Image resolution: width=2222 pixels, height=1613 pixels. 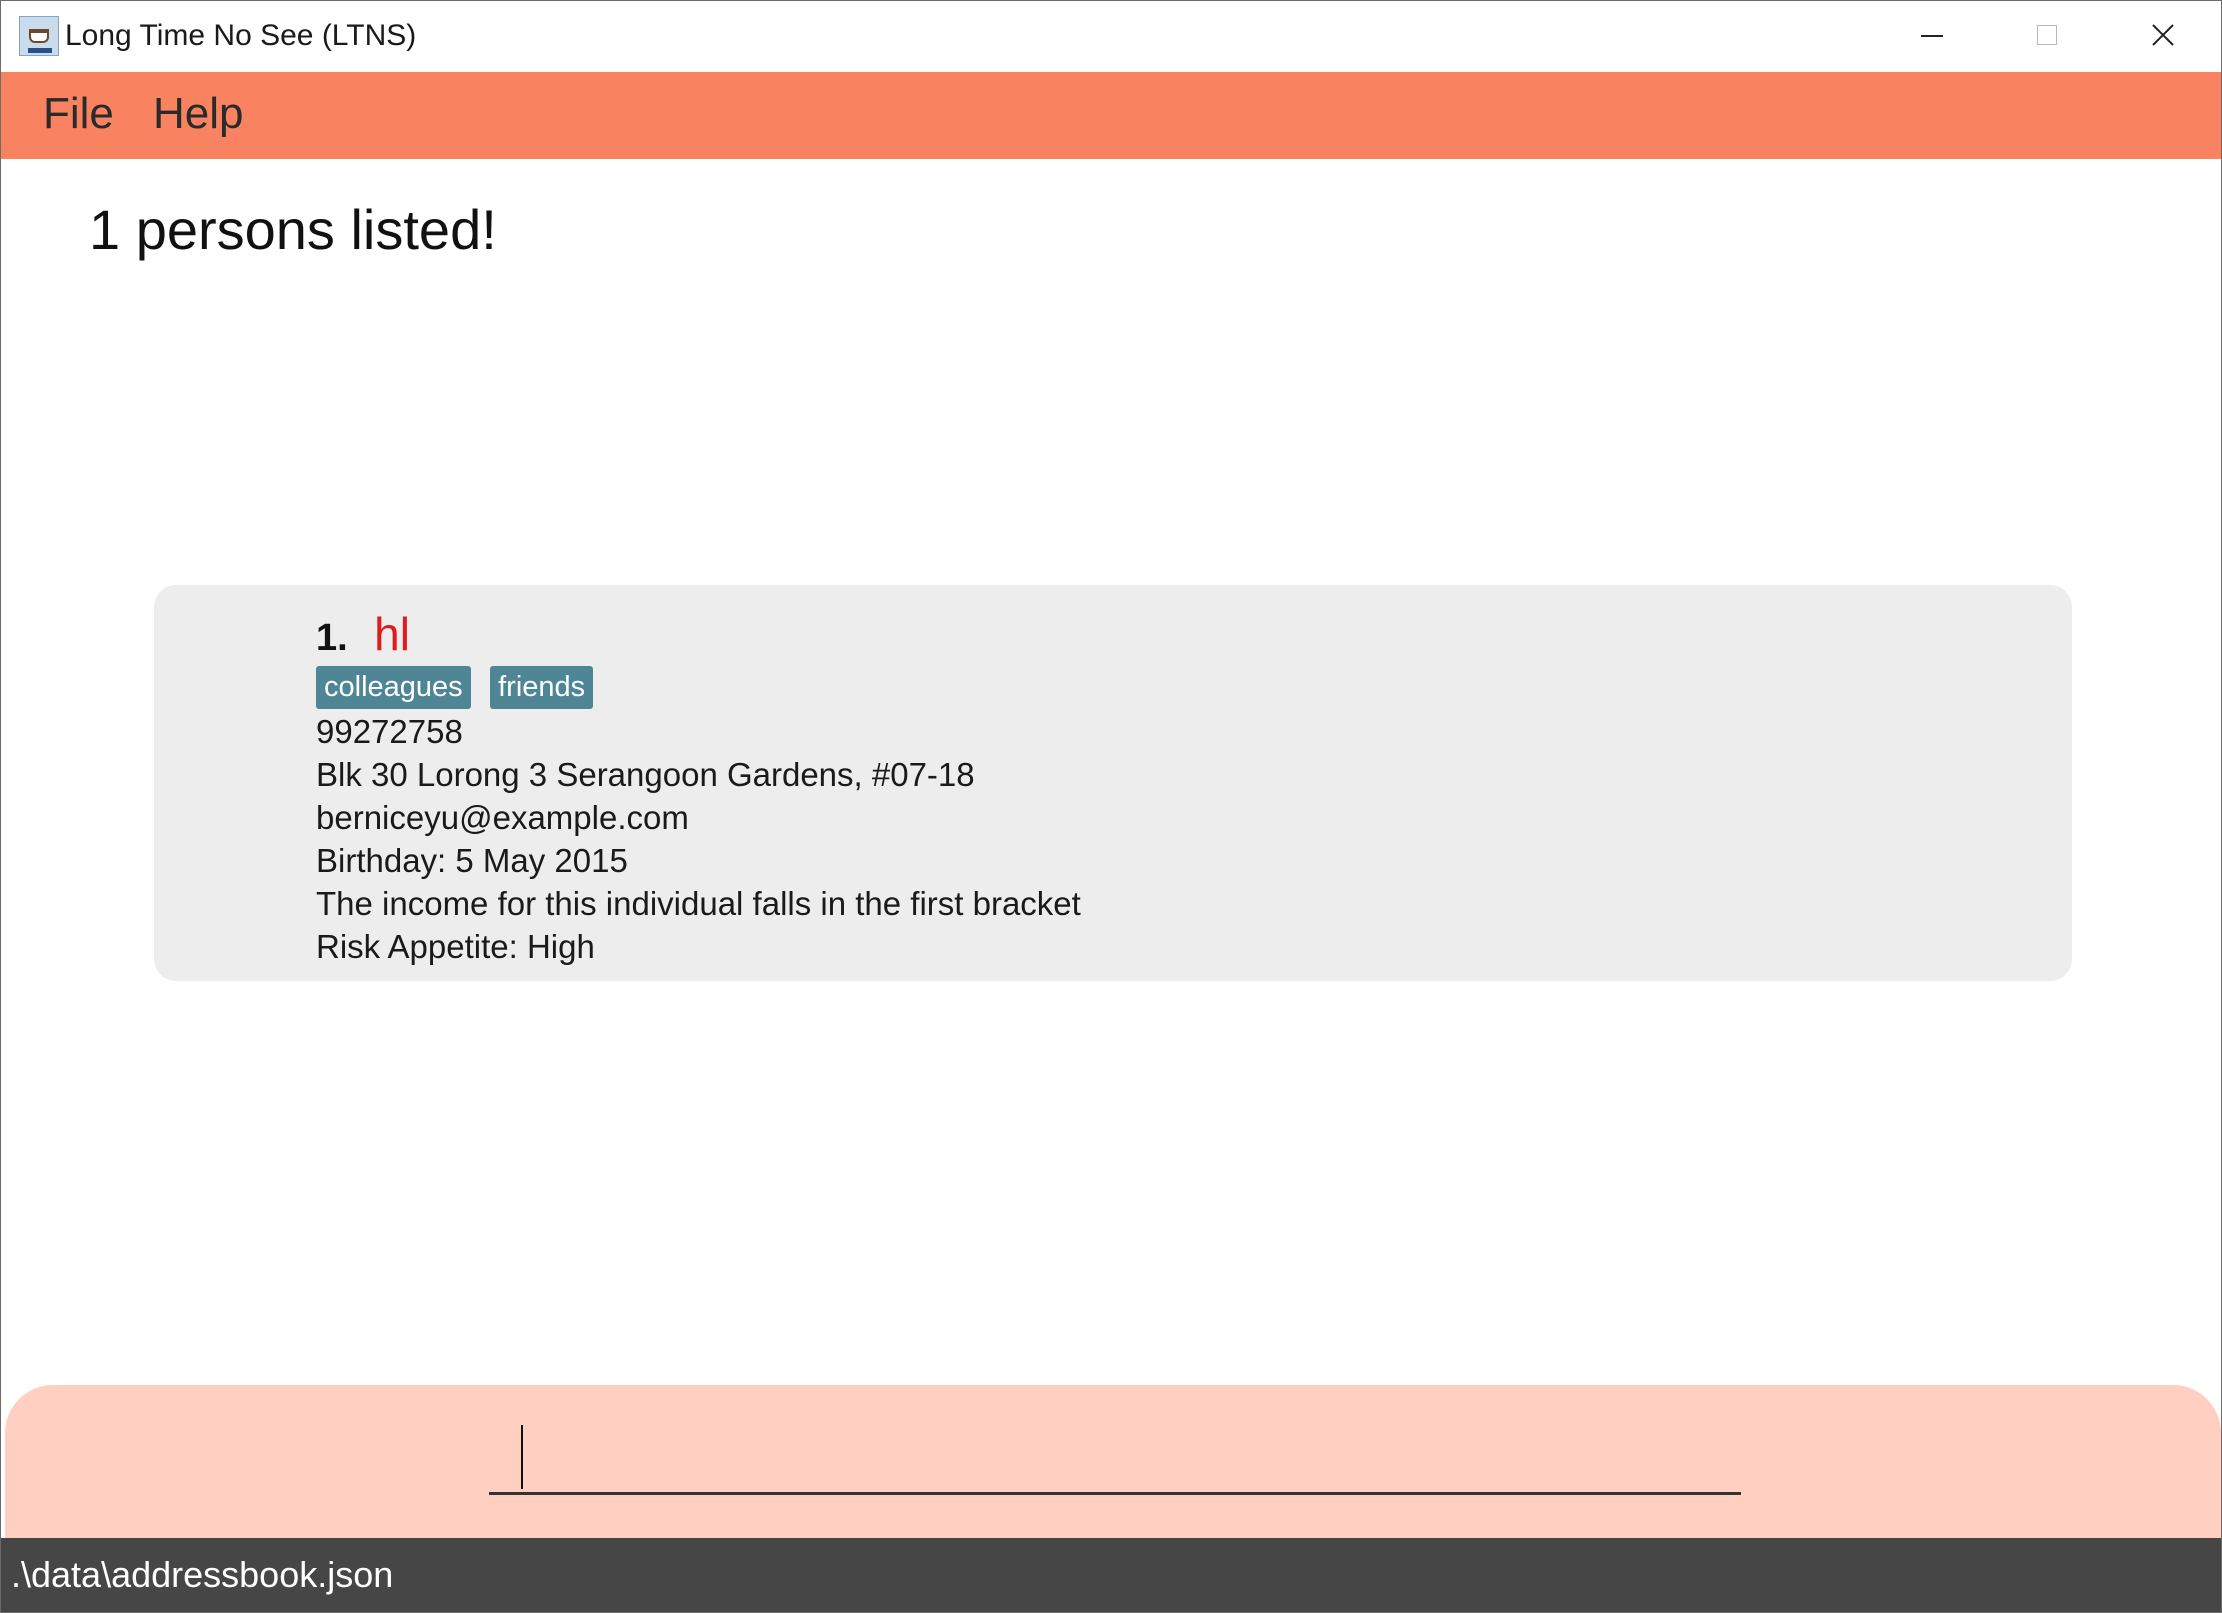 I want to click on person-email: berniceyu@example.com, so click(x=502, y=817).